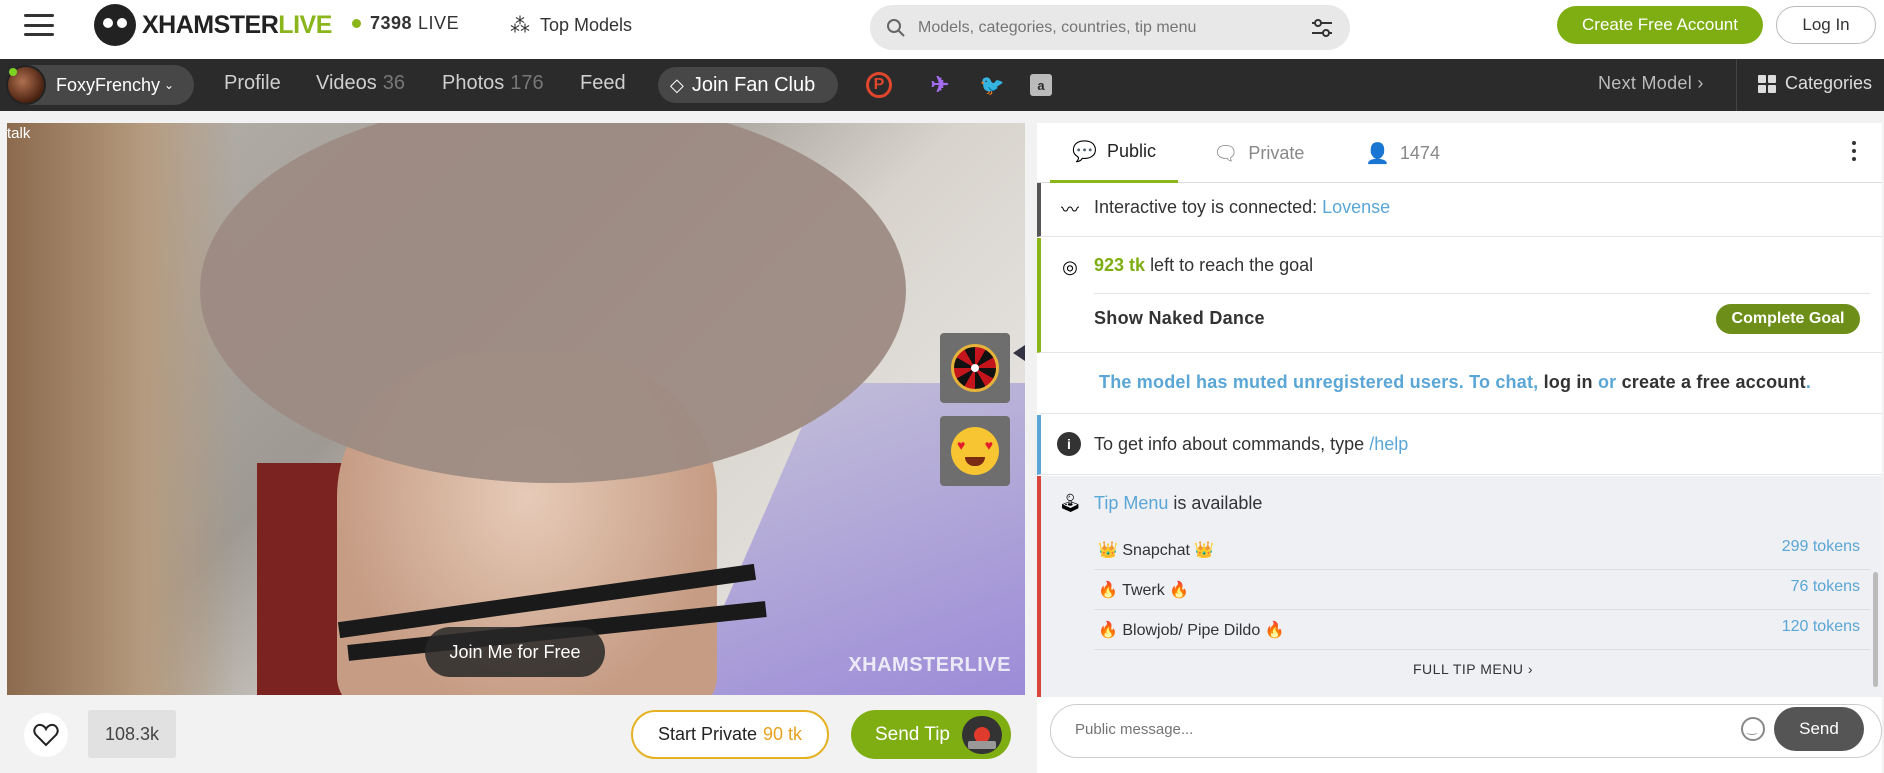 Image resolution: width=1884 pixels, height=773 pixels. I want to click on chat-scrollbar, so click(1875, 629).